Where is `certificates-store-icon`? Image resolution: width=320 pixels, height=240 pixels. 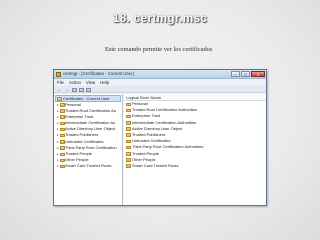 certificates-store-icon is located at coordinates (59, 99).